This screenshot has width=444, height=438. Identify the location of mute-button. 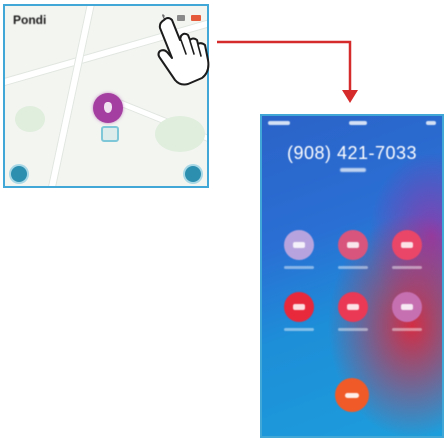
(299, 245).